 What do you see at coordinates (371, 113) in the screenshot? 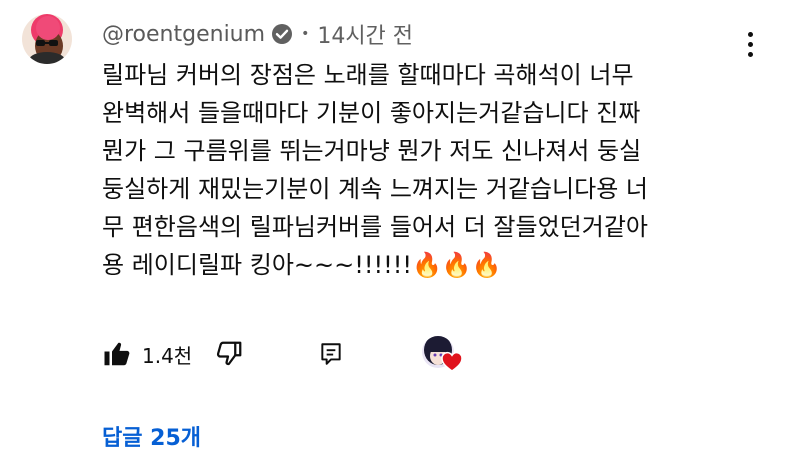
I see `comment-line: 완벽해서 들을때마다 기분이 좋아지는거같습니다 진짜` at bounding box center [371, 113].